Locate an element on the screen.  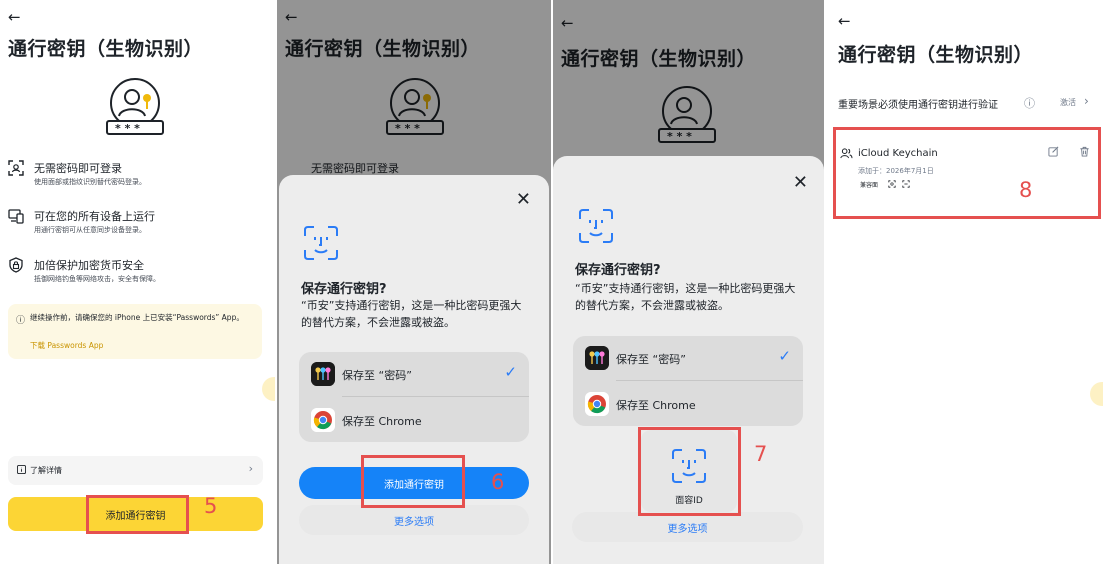
devices-icon is located at coordinates (16, 216).